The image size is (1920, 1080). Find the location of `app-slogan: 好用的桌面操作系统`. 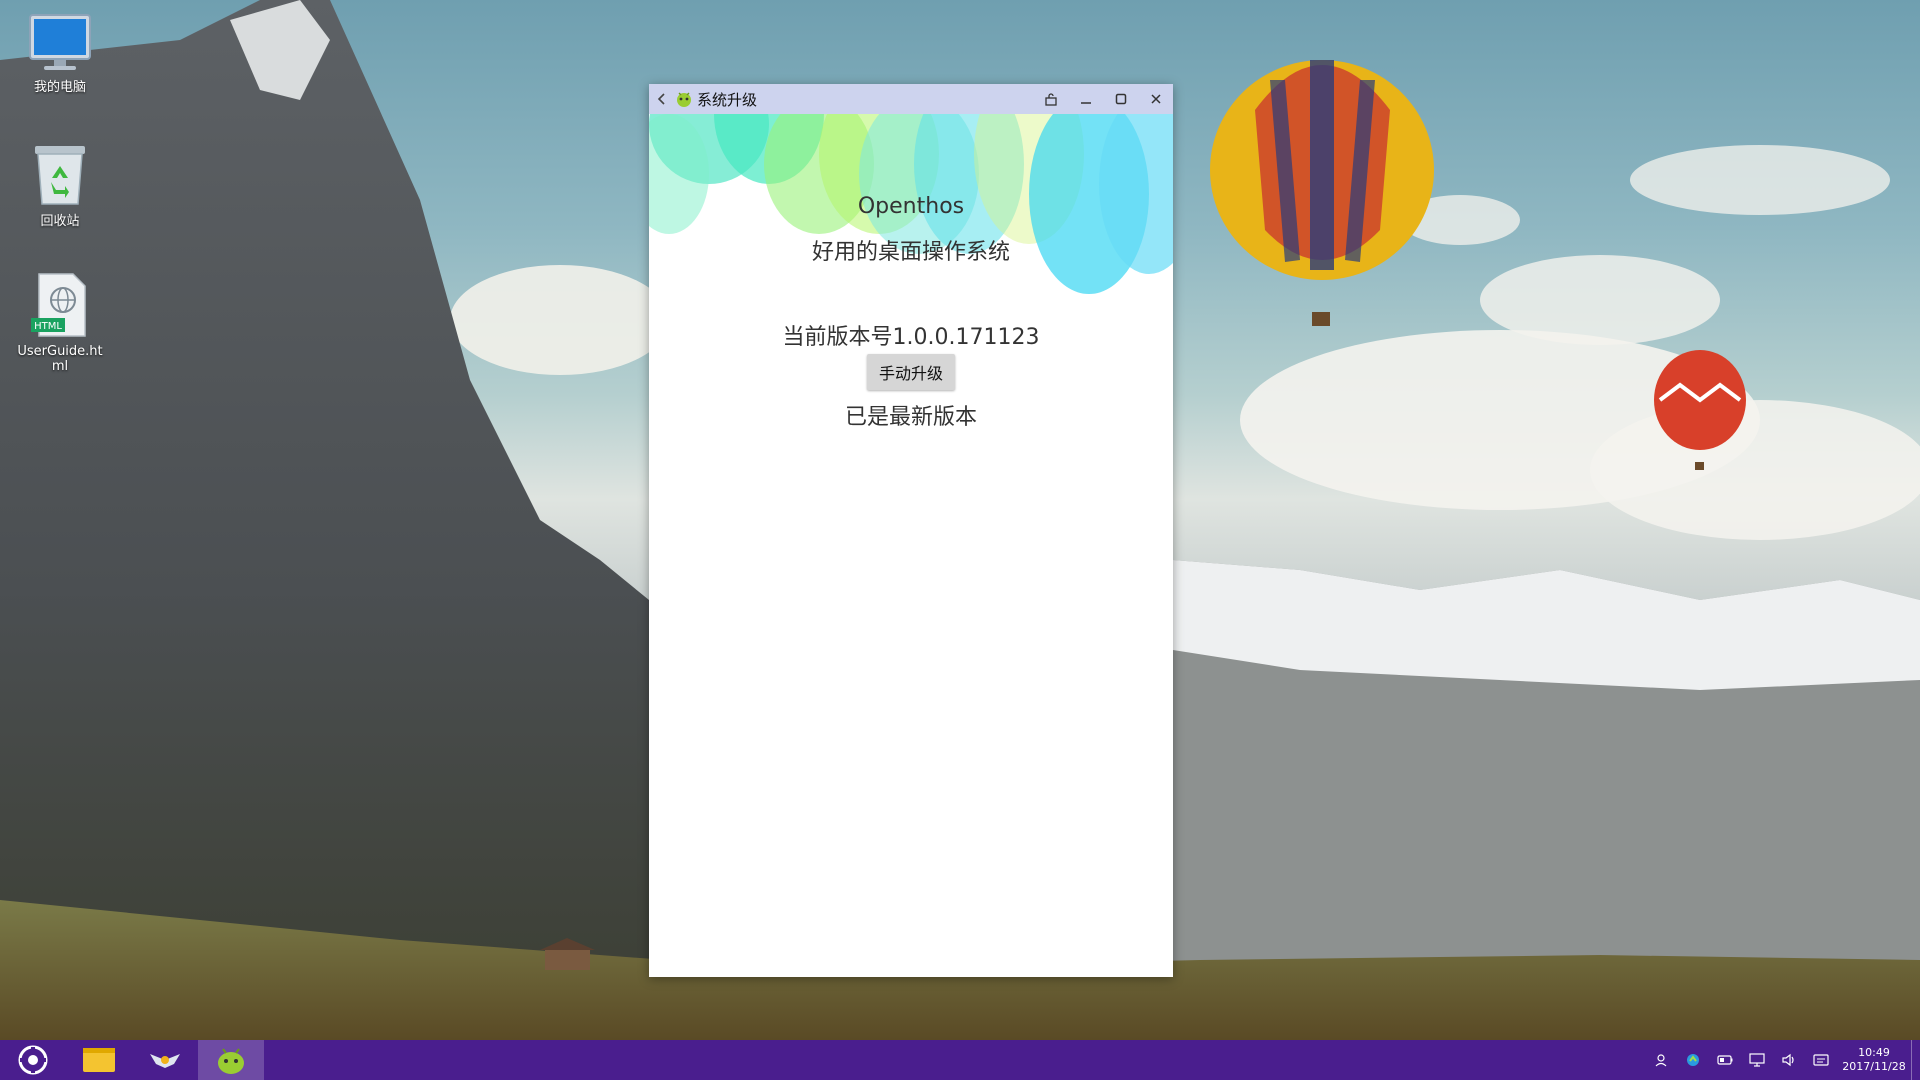

app-slogan: 好用的桌面操作系统 is located at coordinates (910, 252).